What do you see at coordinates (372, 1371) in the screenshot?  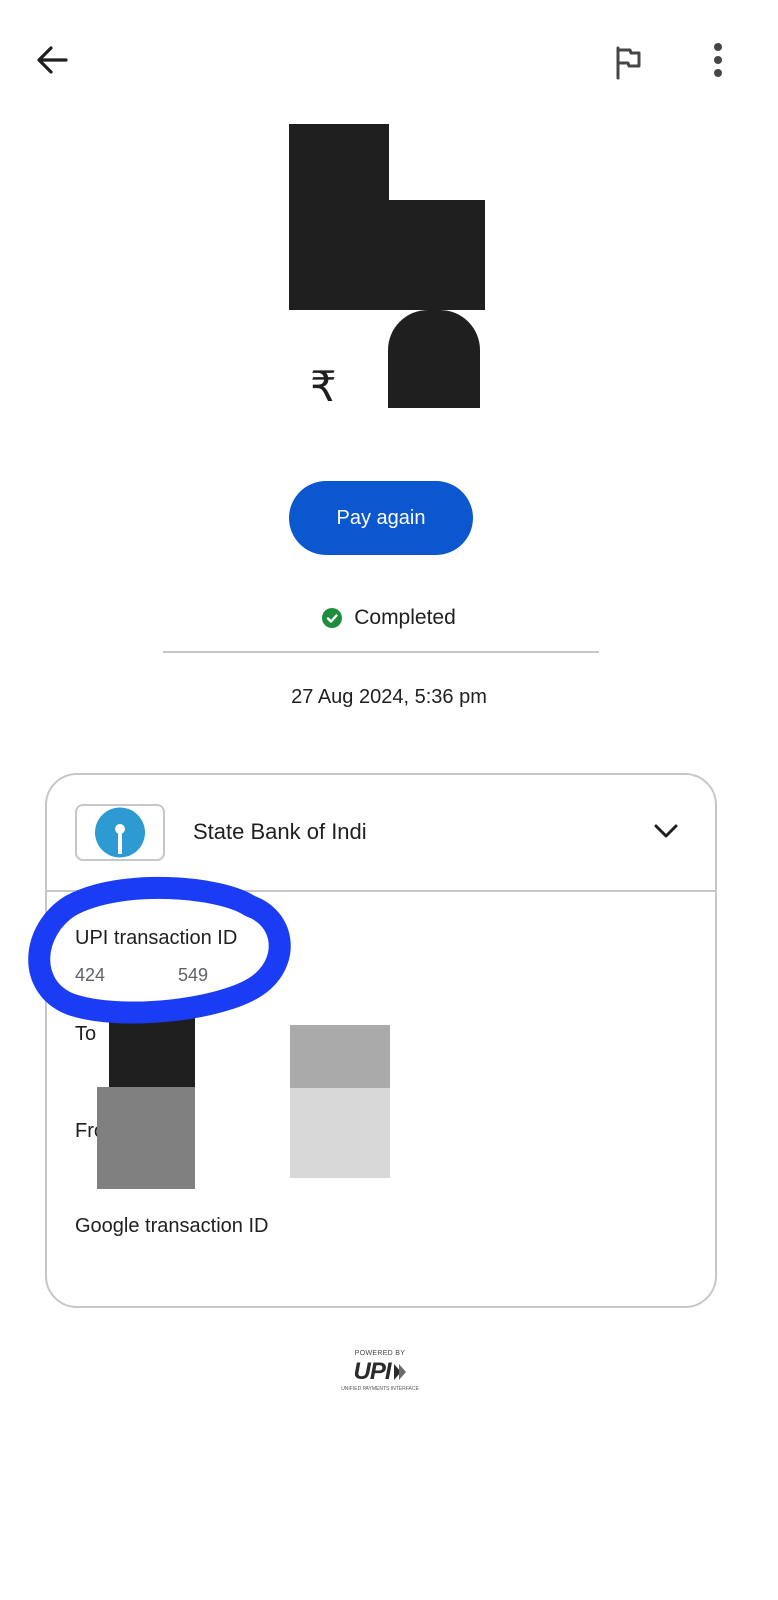 I see `upi-wordmark: UPI` at bounding box center [372, 1371].